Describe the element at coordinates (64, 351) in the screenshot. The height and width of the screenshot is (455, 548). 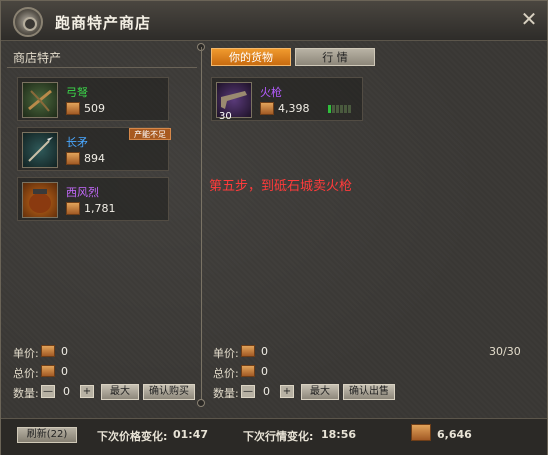
I see `buy-unit-price: 0` at that location.